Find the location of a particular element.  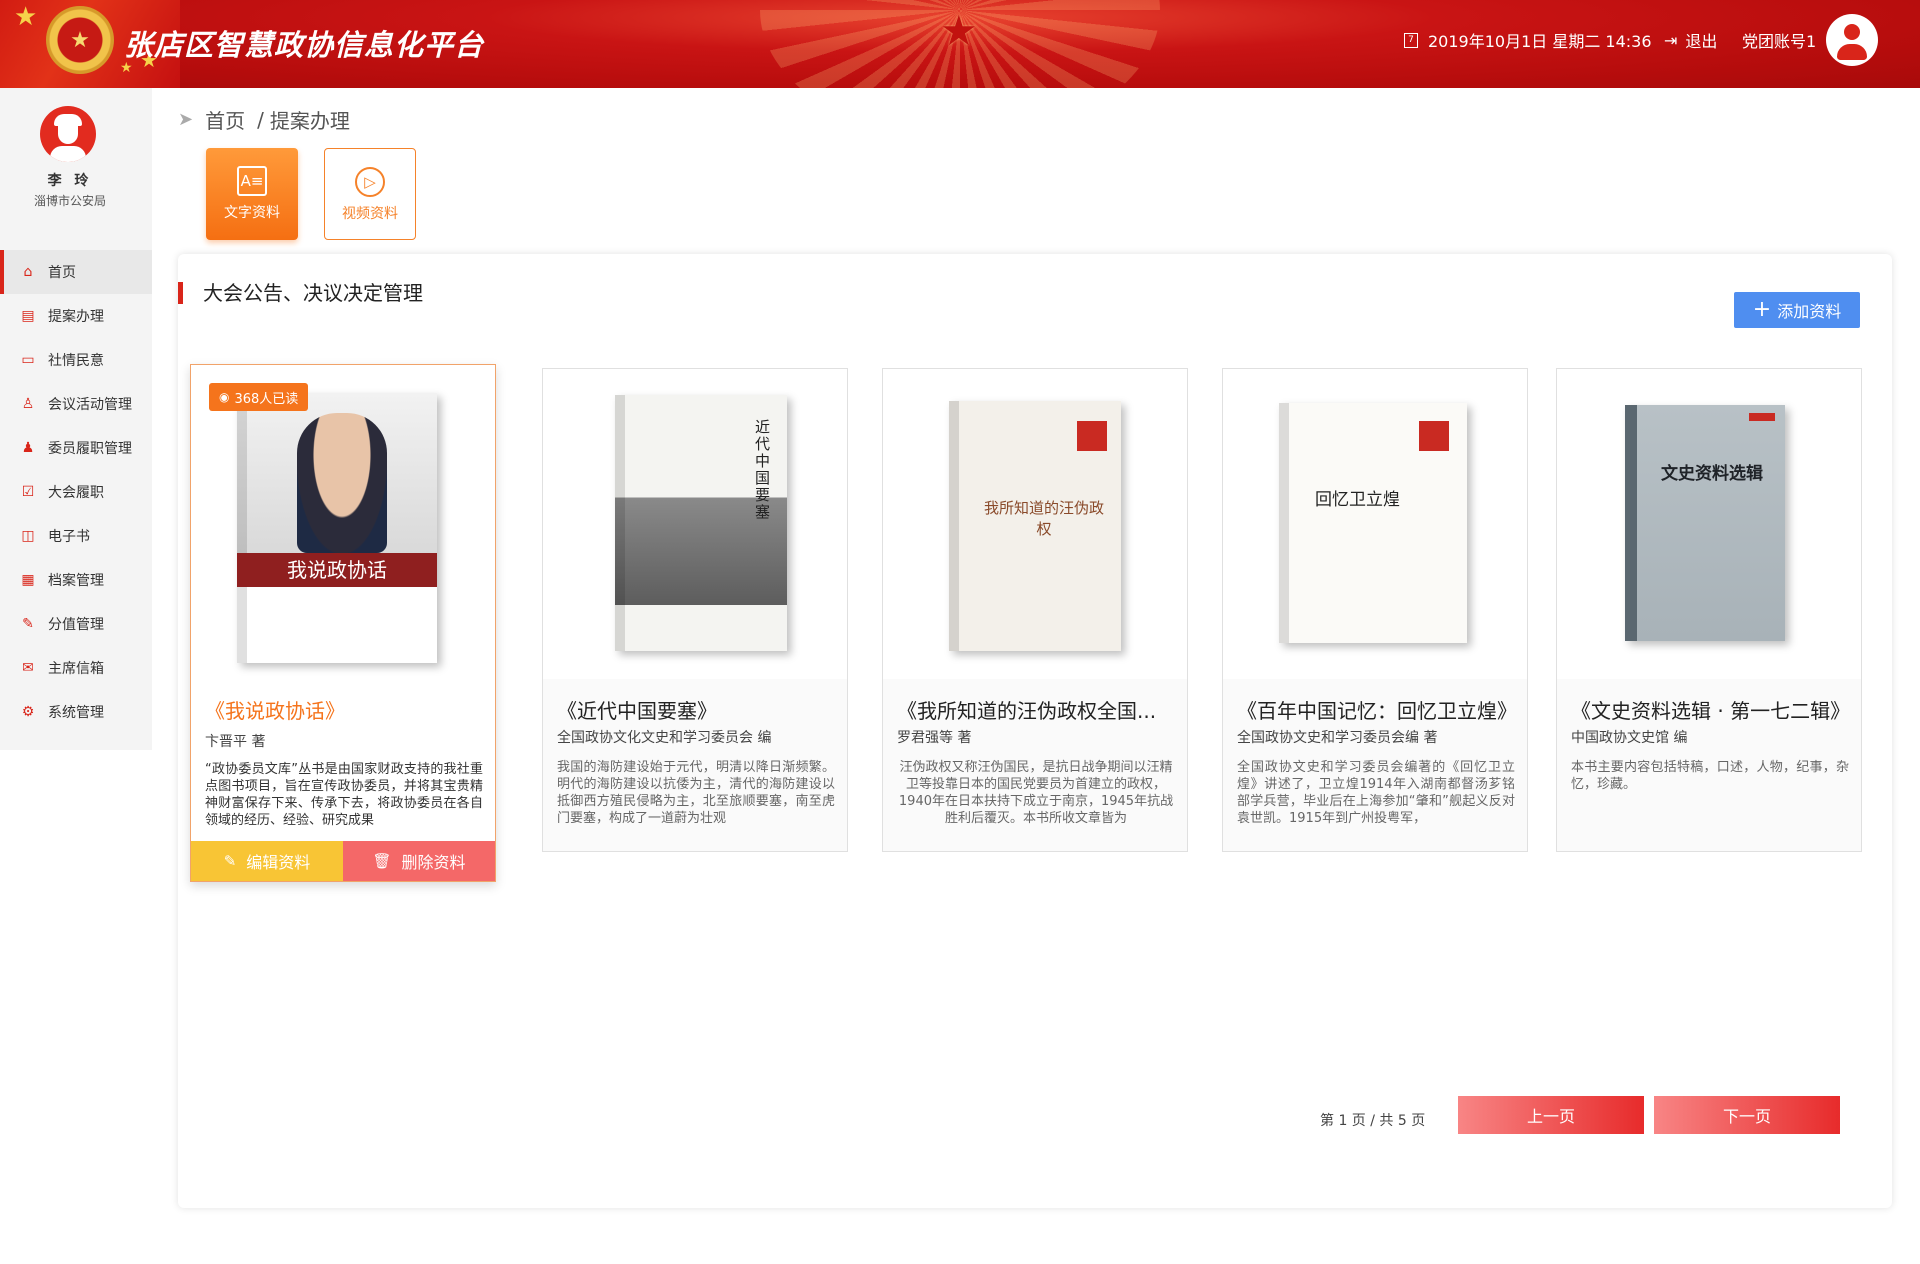

clipboard-icon: ☑ is located at coordinates (28, 492).